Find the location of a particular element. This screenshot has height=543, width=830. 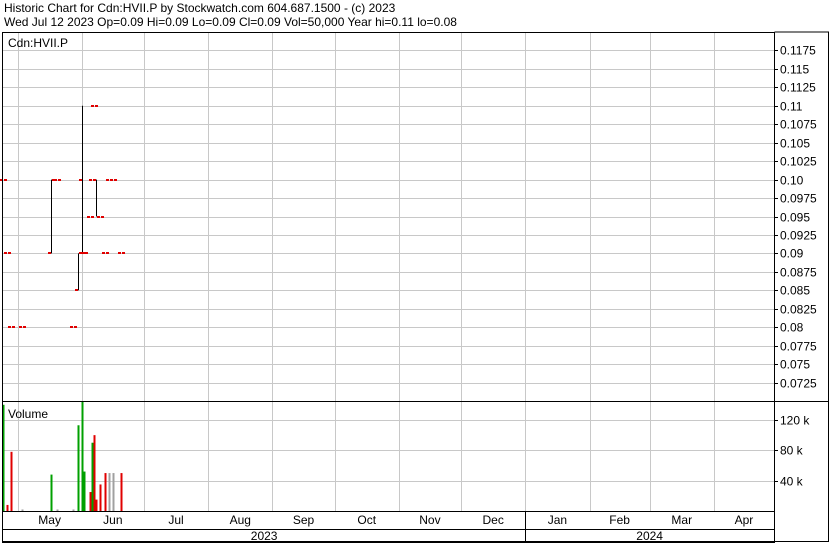

price-tick-label: 0.095 is located at coordinates (795, 218).